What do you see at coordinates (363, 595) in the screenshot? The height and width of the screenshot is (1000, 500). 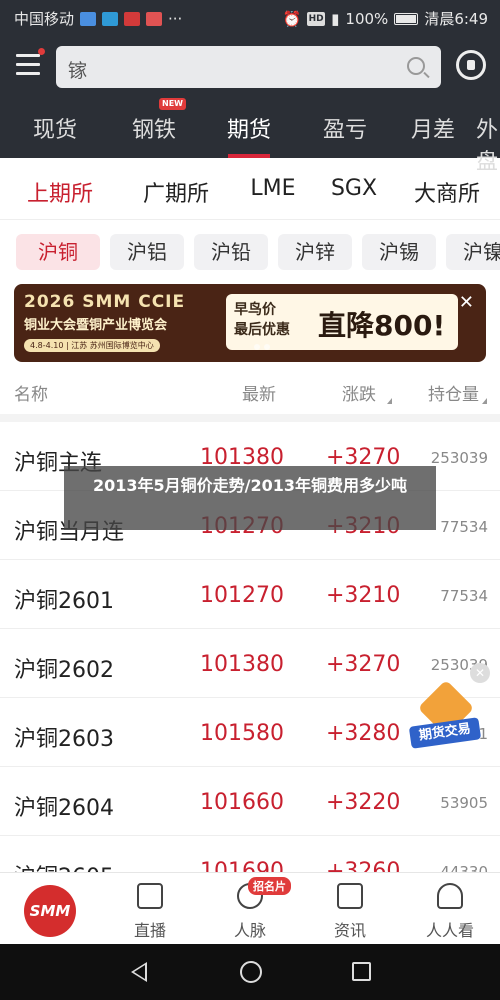 I see `price-change: +3210` at bounding box center [363, 595].